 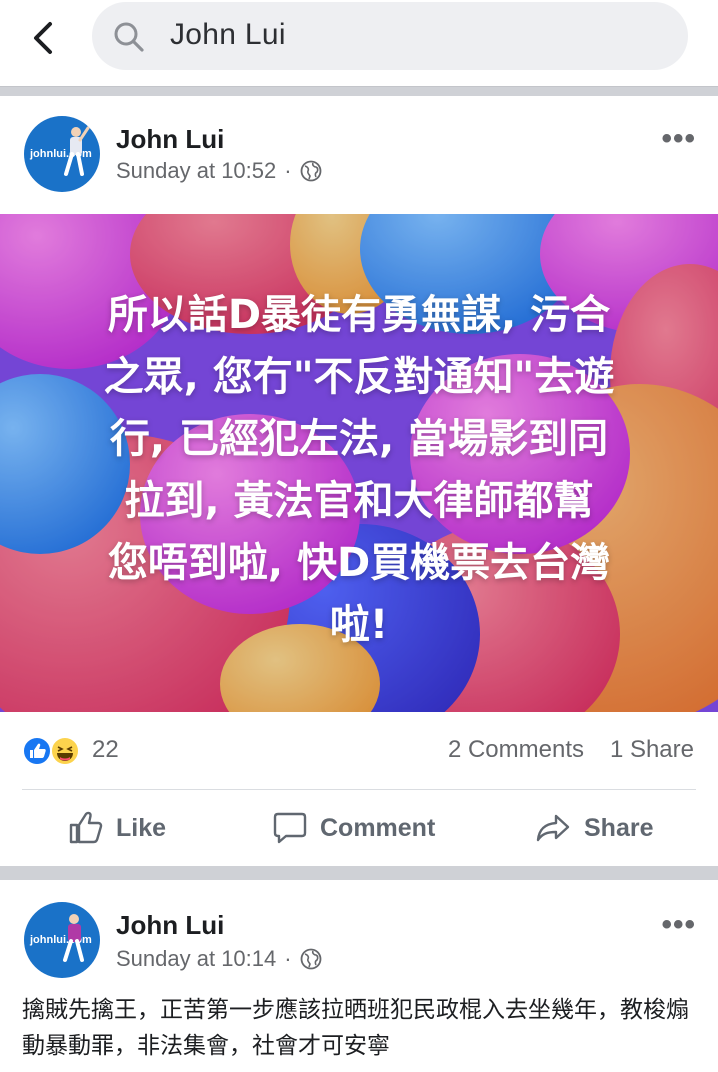 What do you see at coordinates (86, 827) in the screenshot?
I see `thumbs-up-icon` at bounding box center [86, 827].